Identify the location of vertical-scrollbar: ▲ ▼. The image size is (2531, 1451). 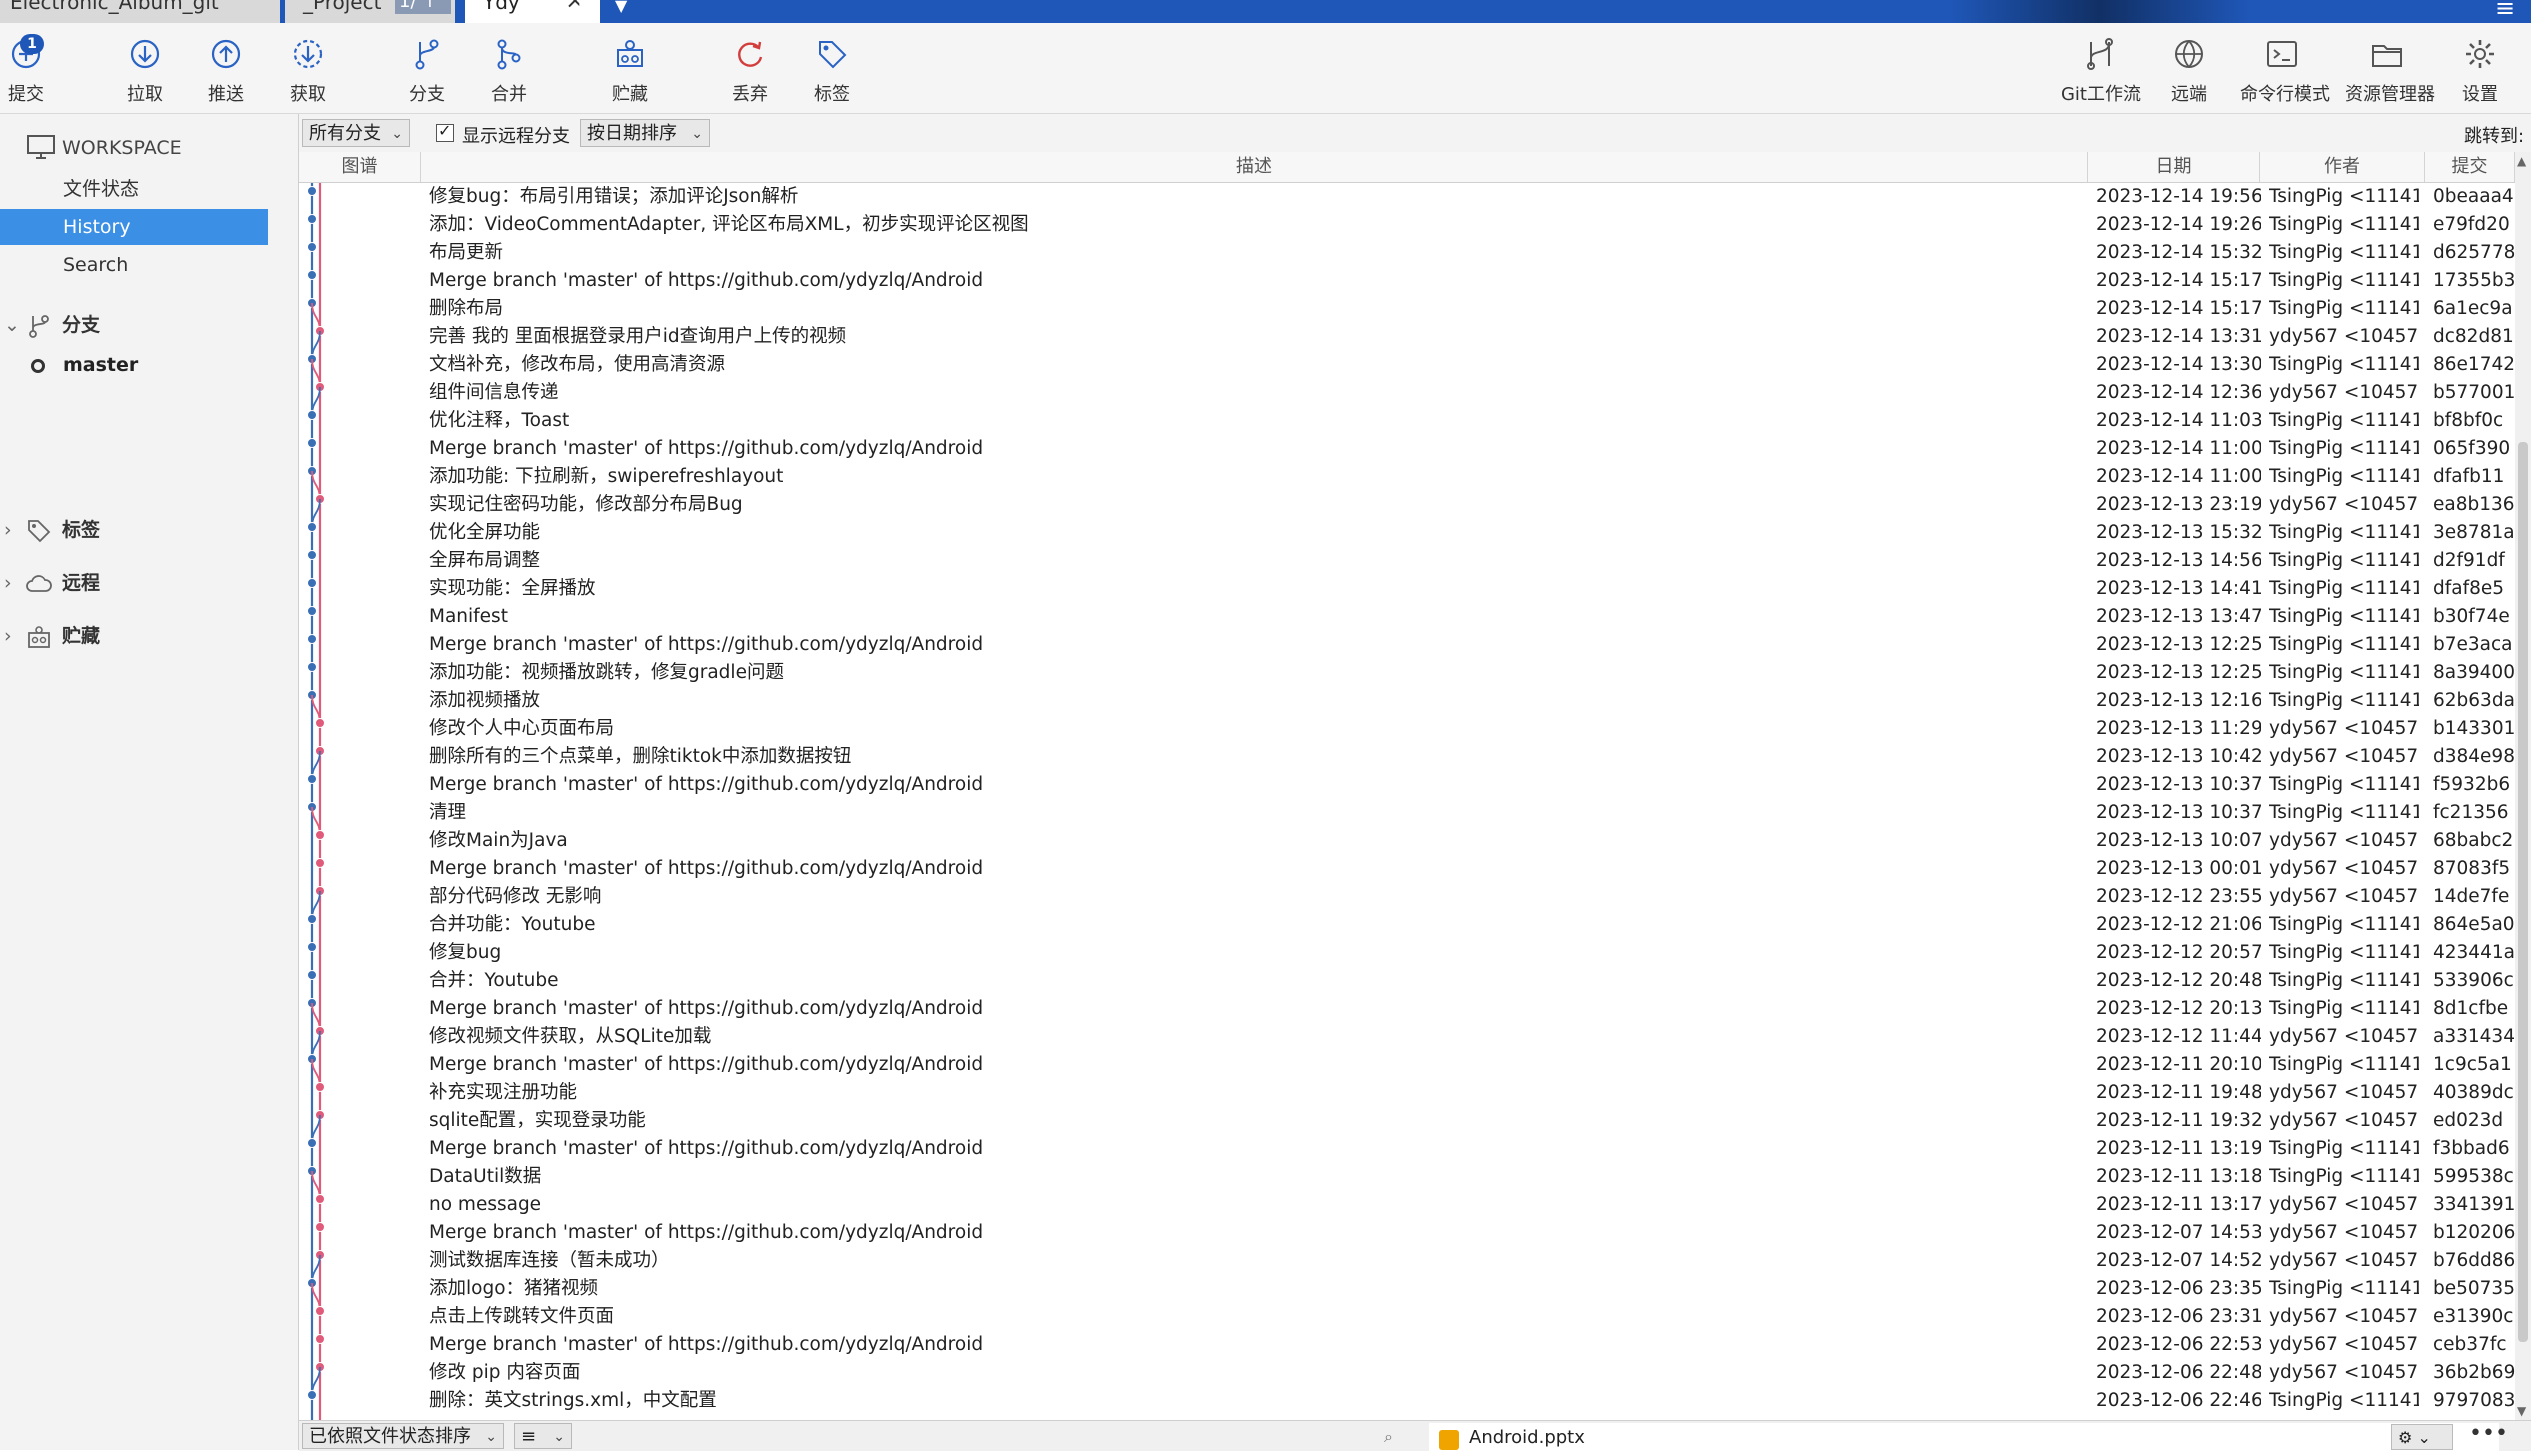
(2523, 786).